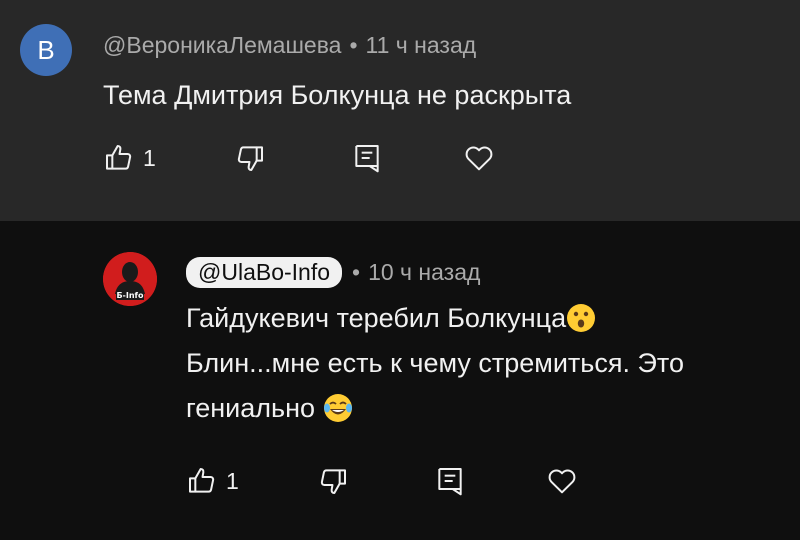 The width and height of the screenshot is (800, 540). What do you see at coordinates (337, 95) in the screenshot?
I see `comment-text: Тема Дмитрия Болкунца не раскрыта` at bounding box center [337, 95].